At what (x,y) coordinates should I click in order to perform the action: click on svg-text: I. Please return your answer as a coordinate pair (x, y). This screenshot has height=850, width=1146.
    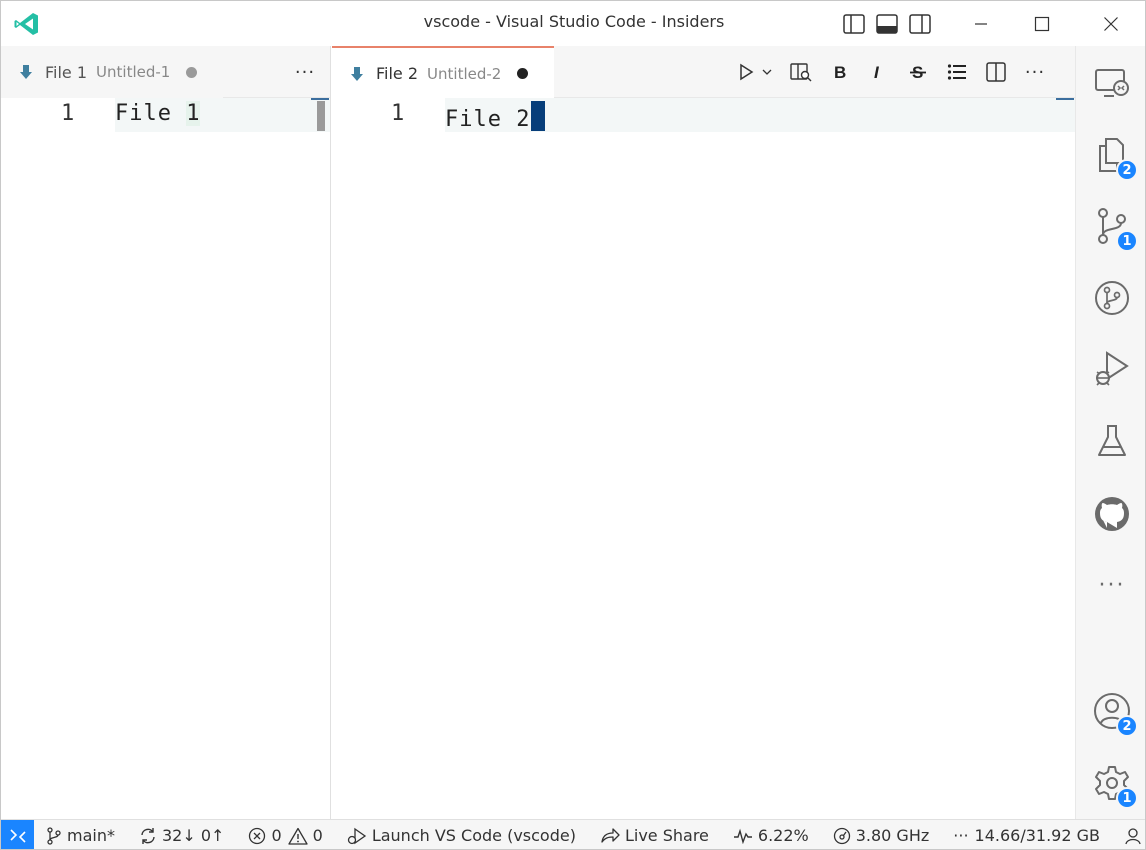
    Looking at the image, I should click on (877, 72).